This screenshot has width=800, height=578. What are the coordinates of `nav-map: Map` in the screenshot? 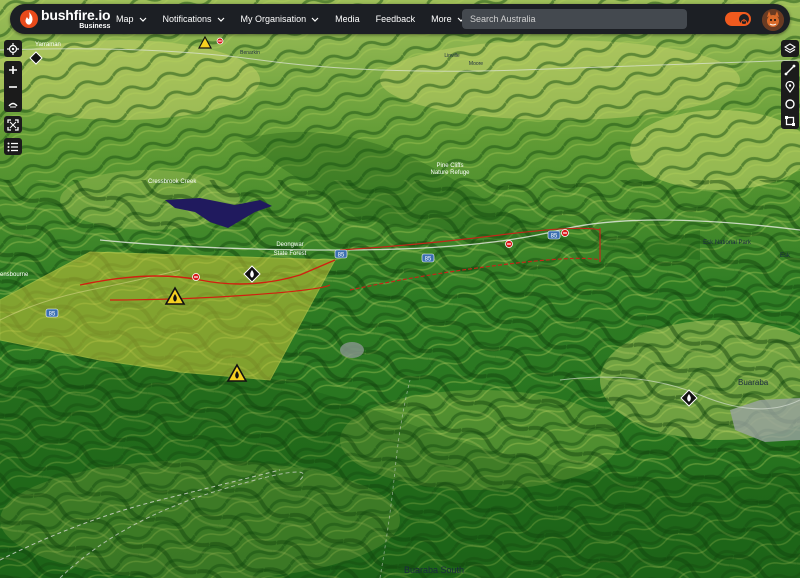 It's located at (131, 19).